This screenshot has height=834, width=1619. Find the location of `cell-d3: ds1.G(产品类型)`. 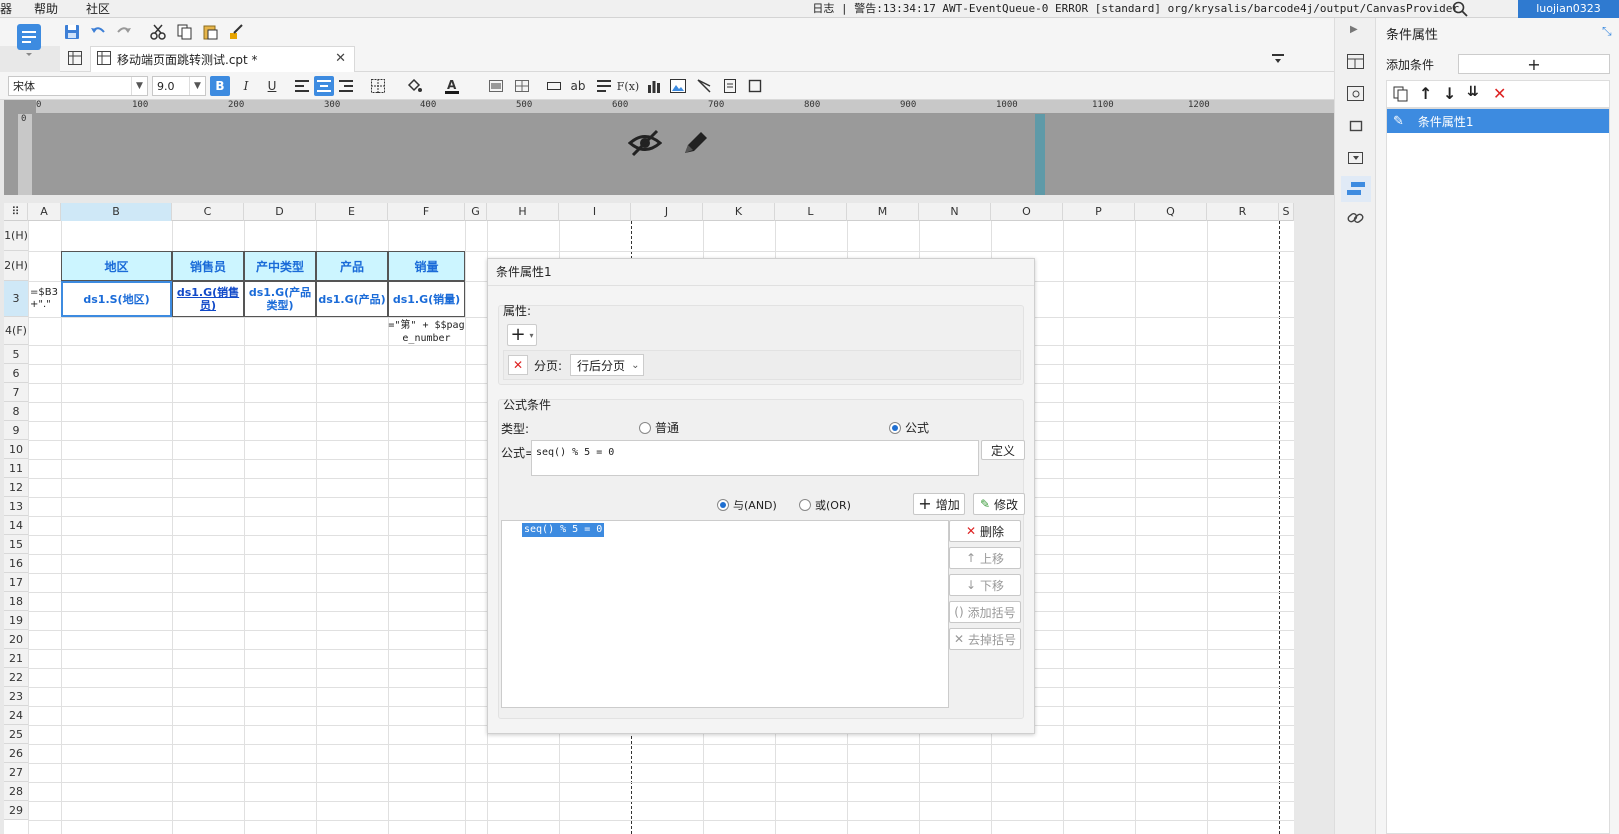

cell-d3: ds1.G(产品类型) is located at coordinates (280, 299).